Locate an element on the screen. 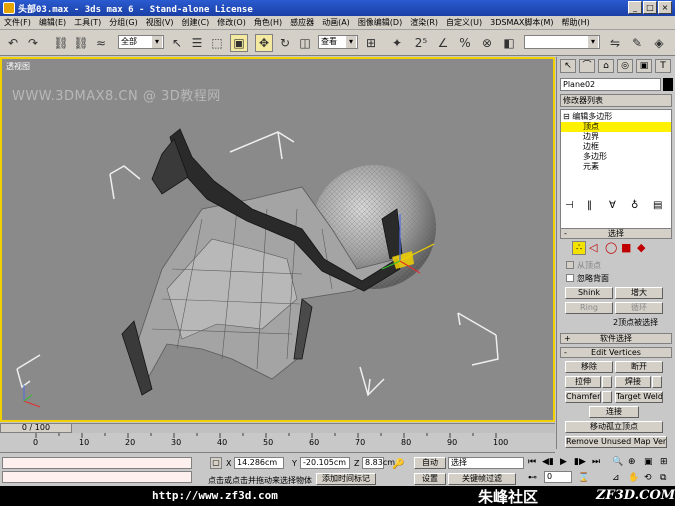 The width and height of the screenshot is (675, 506). maximize-viewport-icon: ⧉ is located at coordinates (663, 478).